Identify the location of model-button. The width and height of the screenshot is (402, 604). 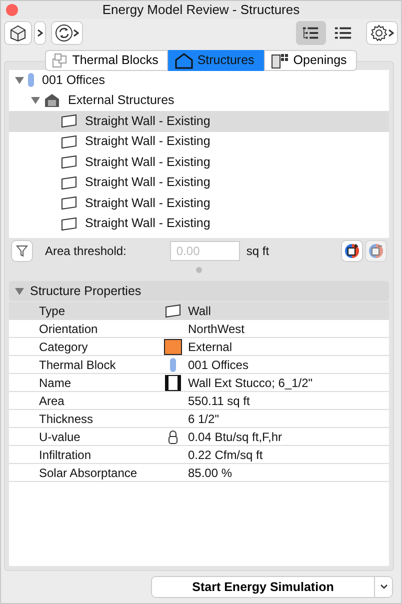
(18, 33).